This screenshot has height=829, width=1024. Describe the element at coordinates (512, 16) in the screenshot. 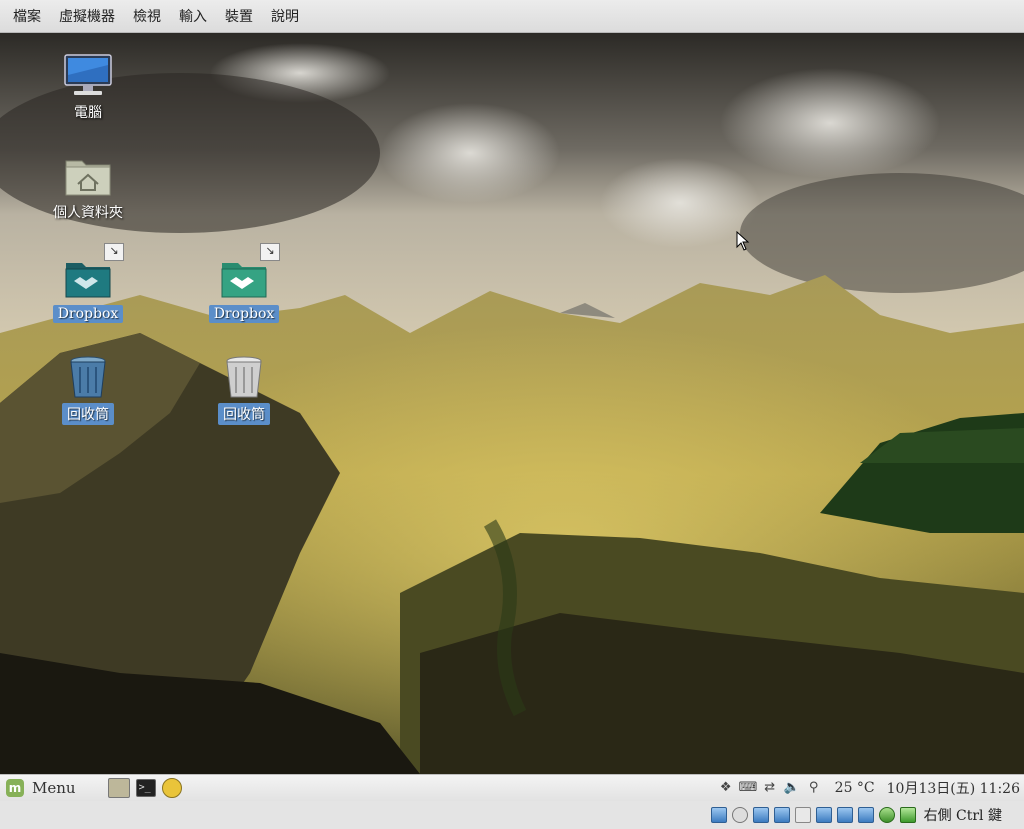

I see `host-menubar: 檔案 虛擬機器 檢視 輸入 裝置 說明` at that location.